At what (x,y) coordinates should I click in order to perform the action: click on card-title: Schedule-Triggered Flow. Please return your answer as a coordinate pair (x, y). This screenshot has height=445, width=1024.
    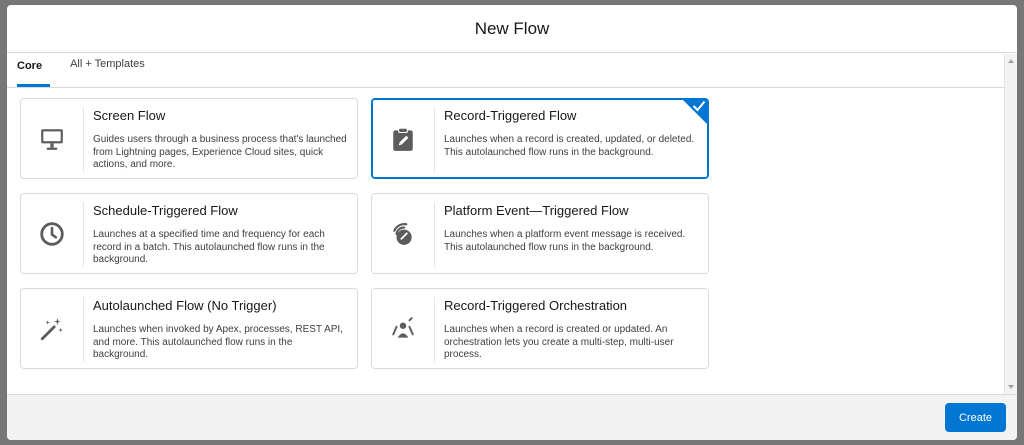
    Looking at the image, I should click on (165, 210).